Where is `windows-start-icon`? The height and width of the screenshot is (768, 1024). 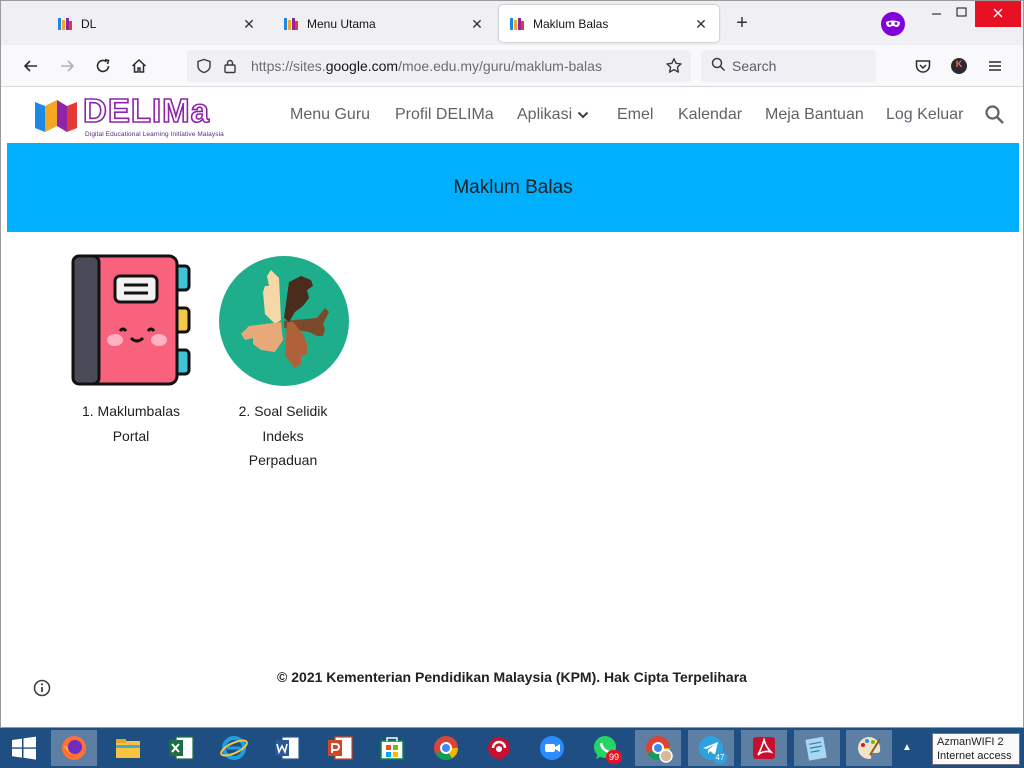 windows-start-icon is located at coordinates (24, 748).